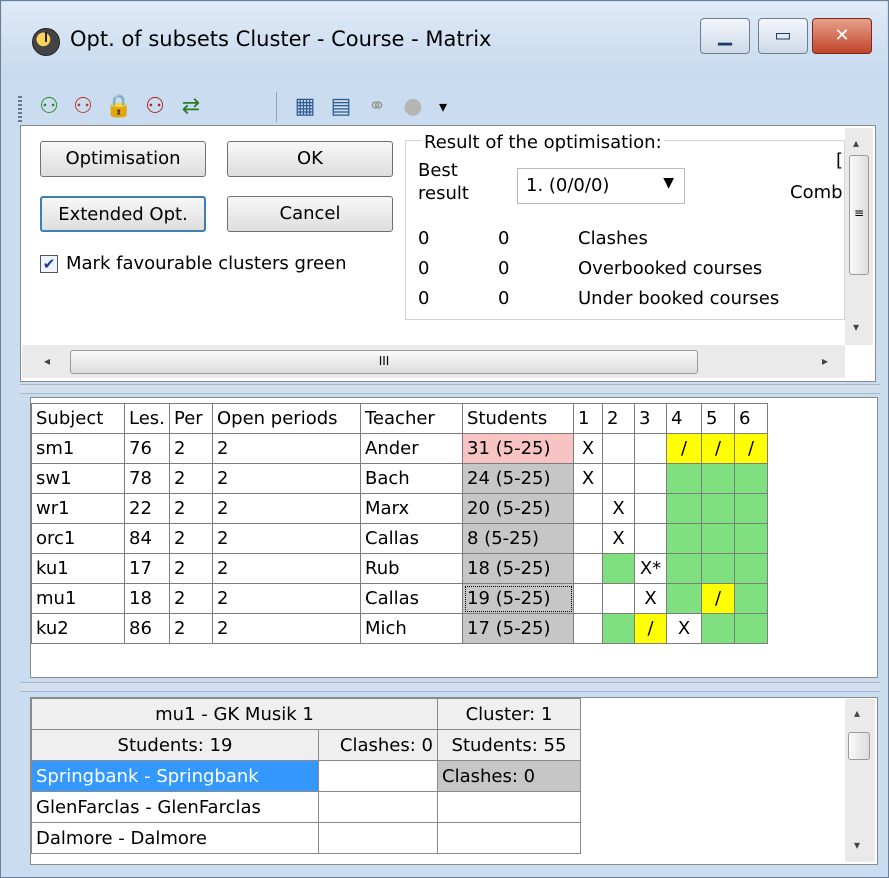 The image size is (889, 878). I want to click on students-clash-icon: ⚇, so click(155, 107).